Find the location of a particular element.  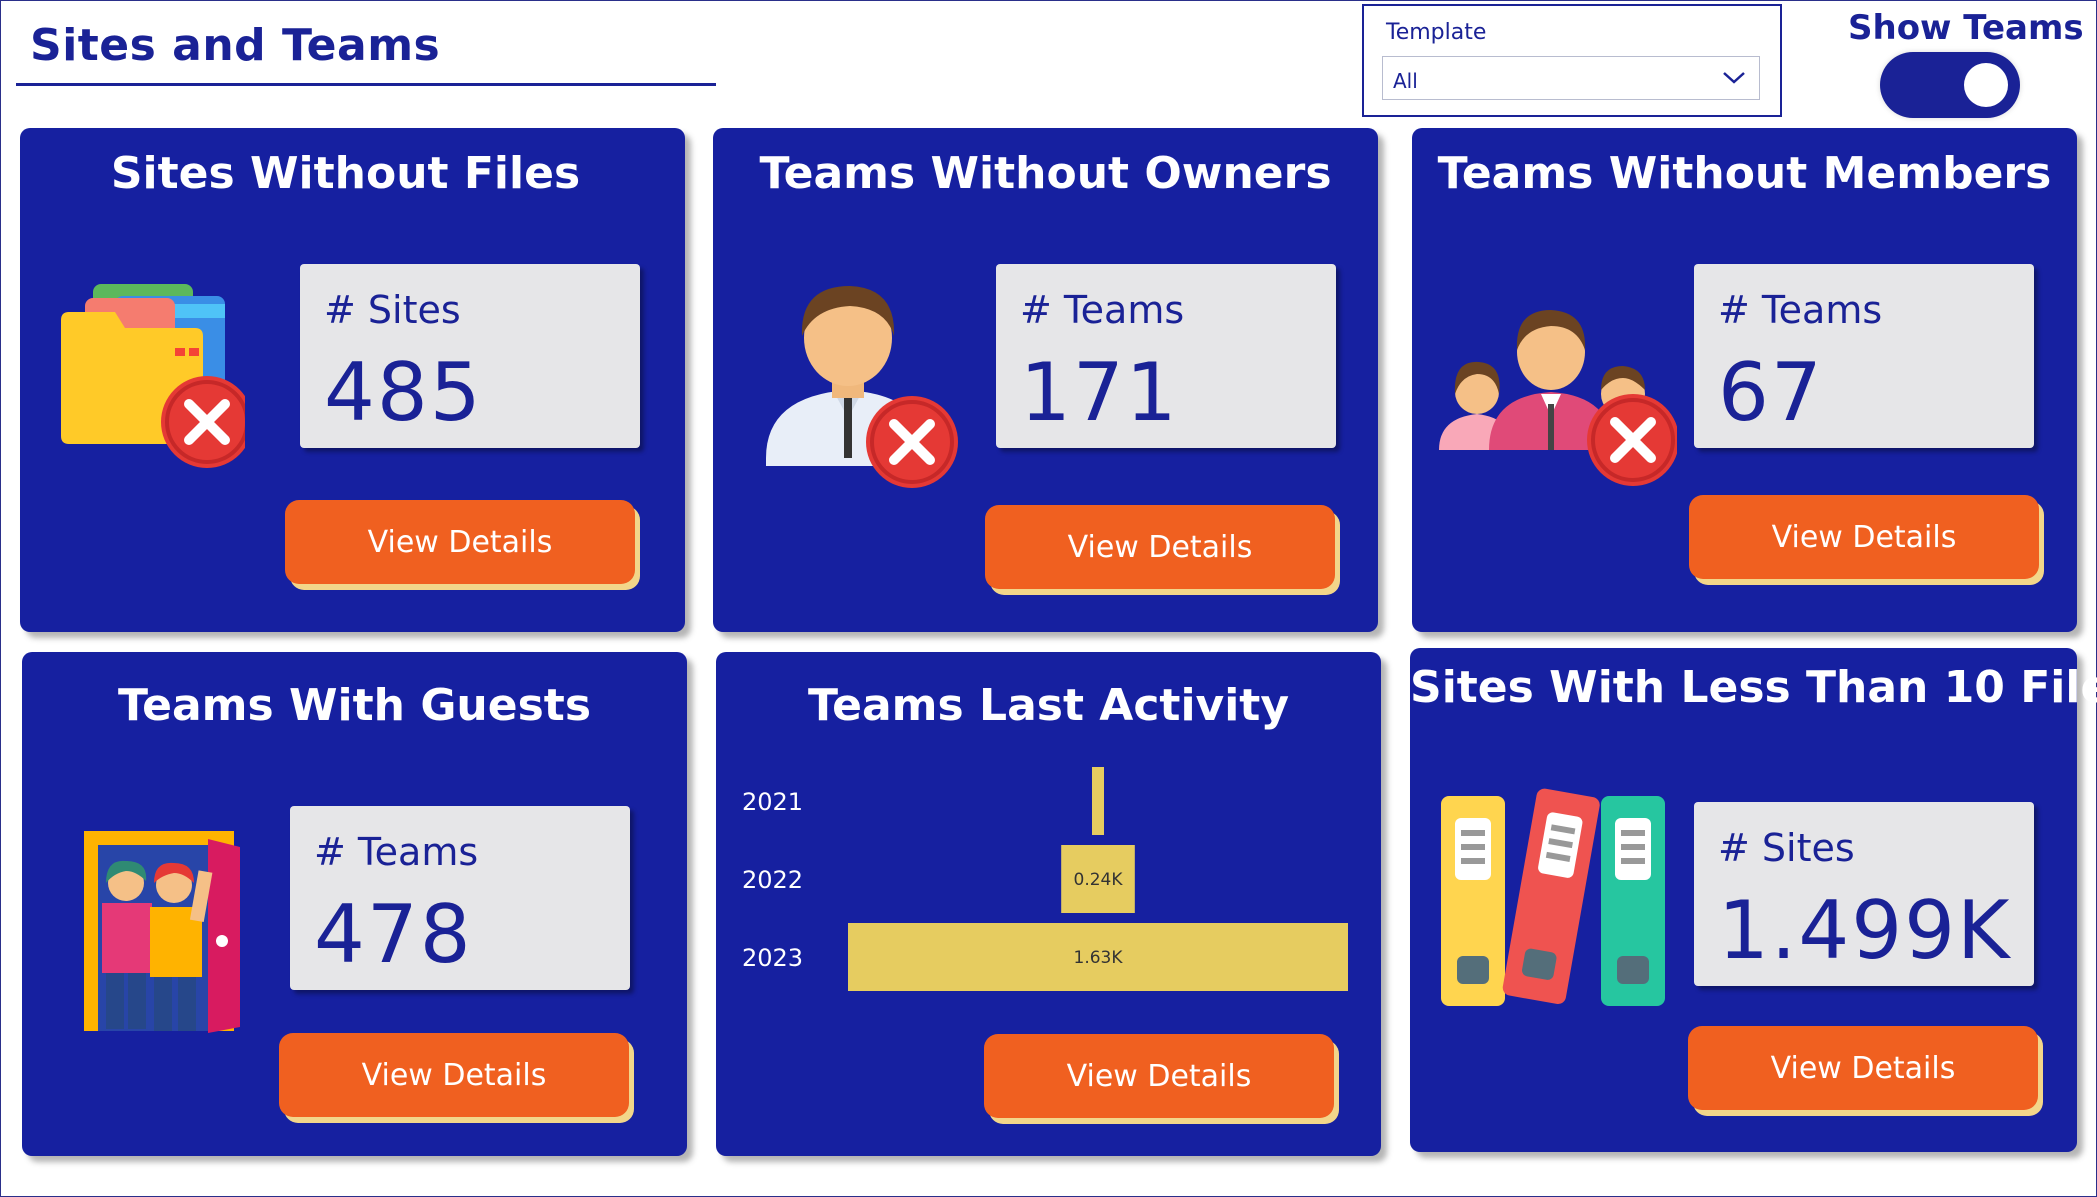

y-tick-label: 2021 is located at coordinates (772, 802).